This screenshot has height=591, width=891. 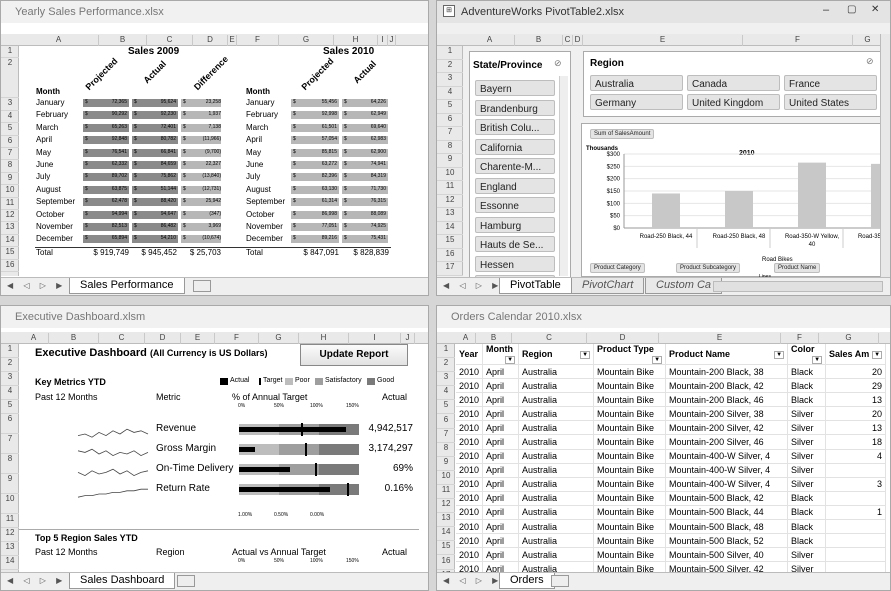 What do you see at coordinates (10, 78) in the screenshot?
I see `row-header: 2` at bounding box center [10, 78].